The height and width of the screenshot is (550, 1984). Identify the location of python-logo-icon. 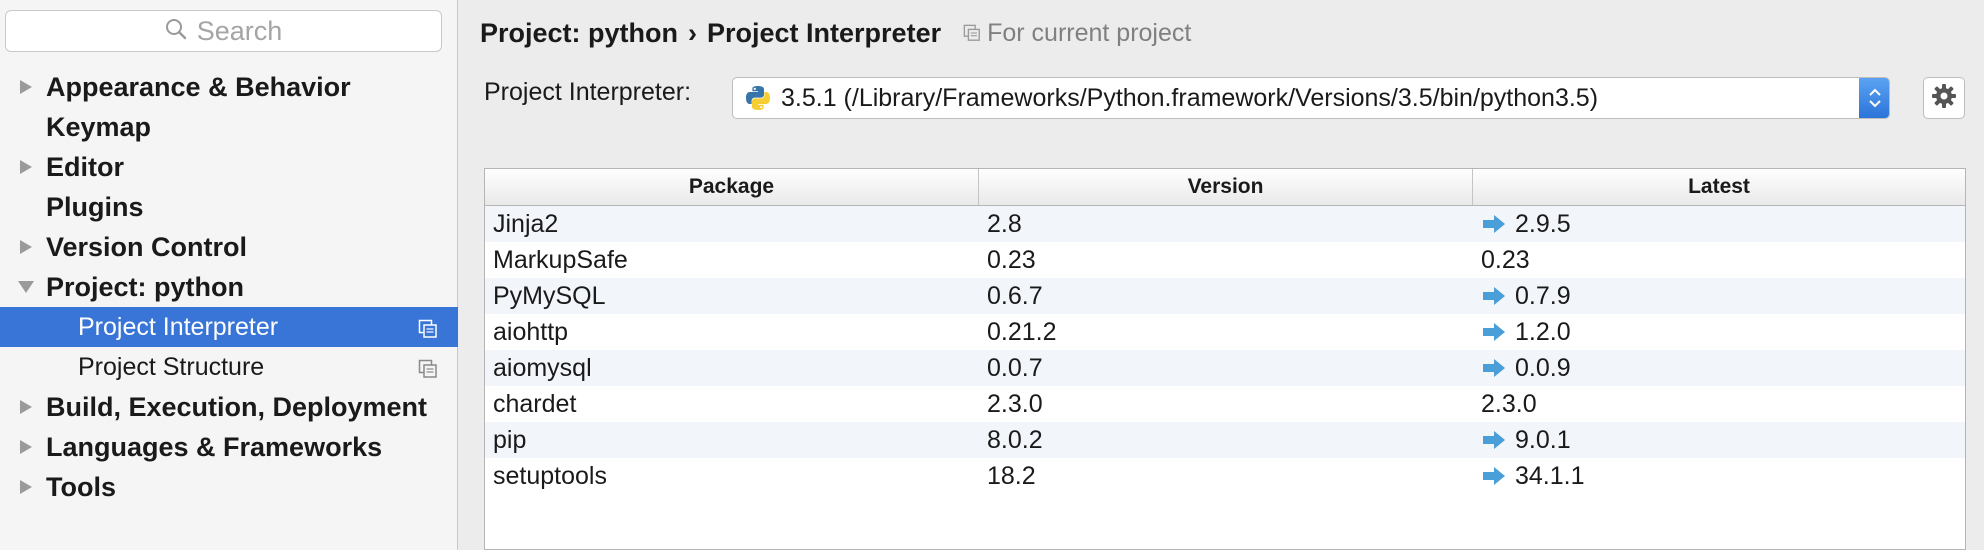
(758, 98).